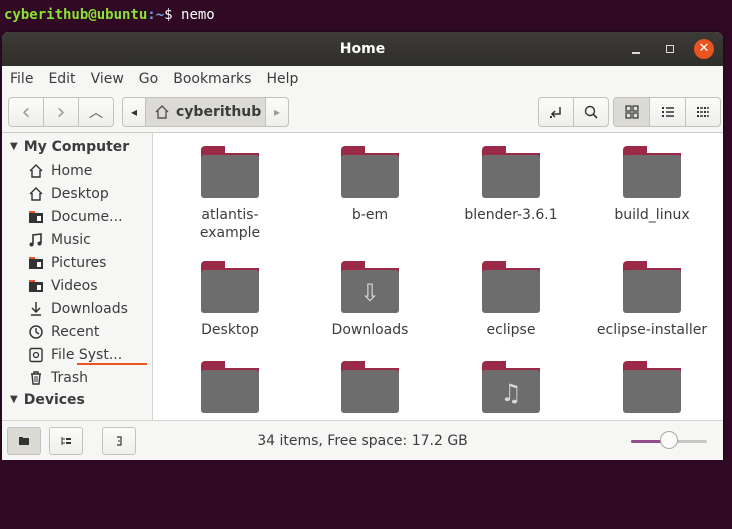 The height and width of the screenshot is (529, 732). I want to click on terminal-command: nemo, so click(198, 15).